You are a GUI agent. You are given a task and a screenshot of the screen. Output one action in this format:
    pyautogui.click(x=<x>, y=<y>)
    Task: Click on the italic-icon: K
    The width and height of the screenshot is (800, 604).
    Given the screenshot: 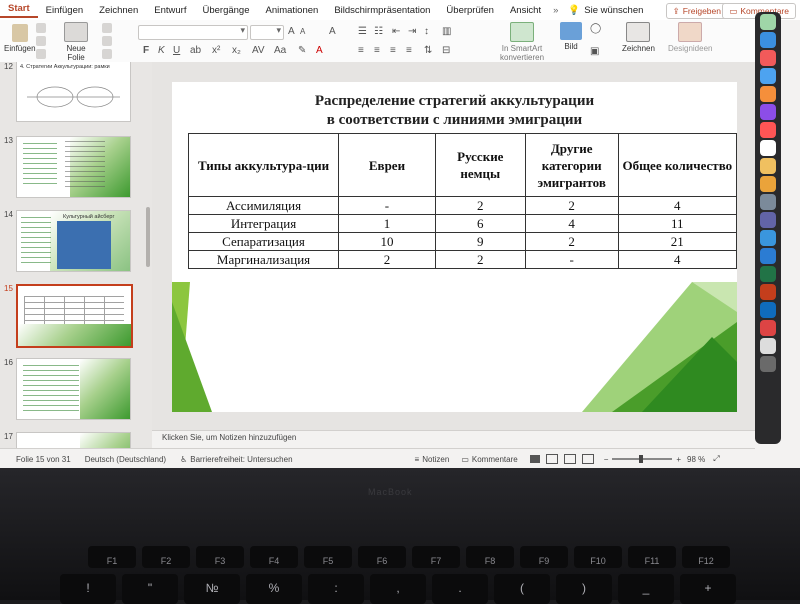 What is the action you would take?
    pyautogui.click(x=161, y=50)
    